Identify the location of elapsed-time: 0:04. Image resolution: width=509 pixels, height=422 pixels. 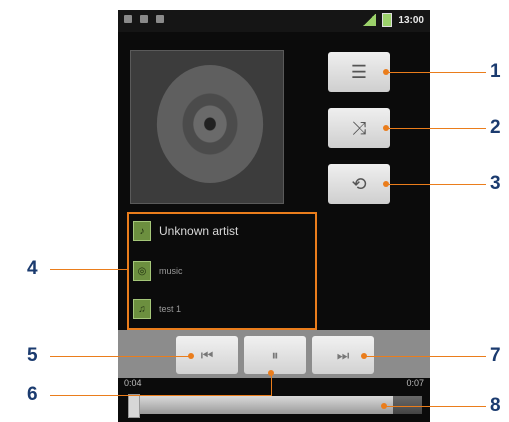
(133, 383).